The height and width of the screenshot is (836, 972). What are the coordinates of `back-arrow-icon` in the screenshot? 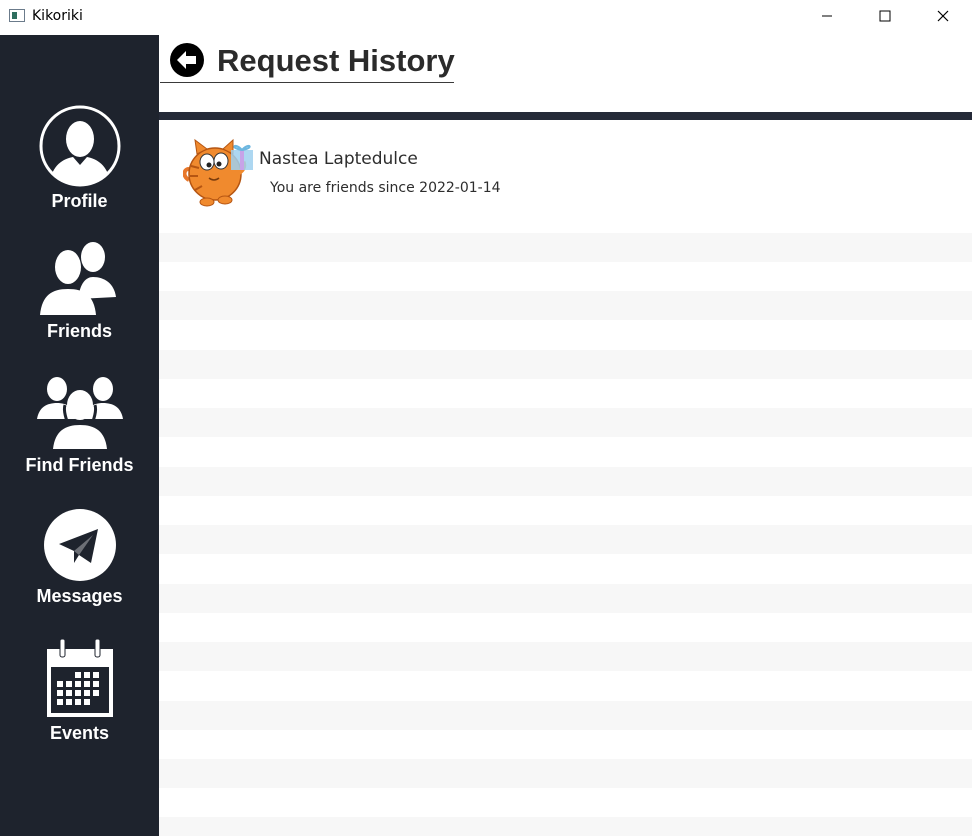 It's located at (187, 60).